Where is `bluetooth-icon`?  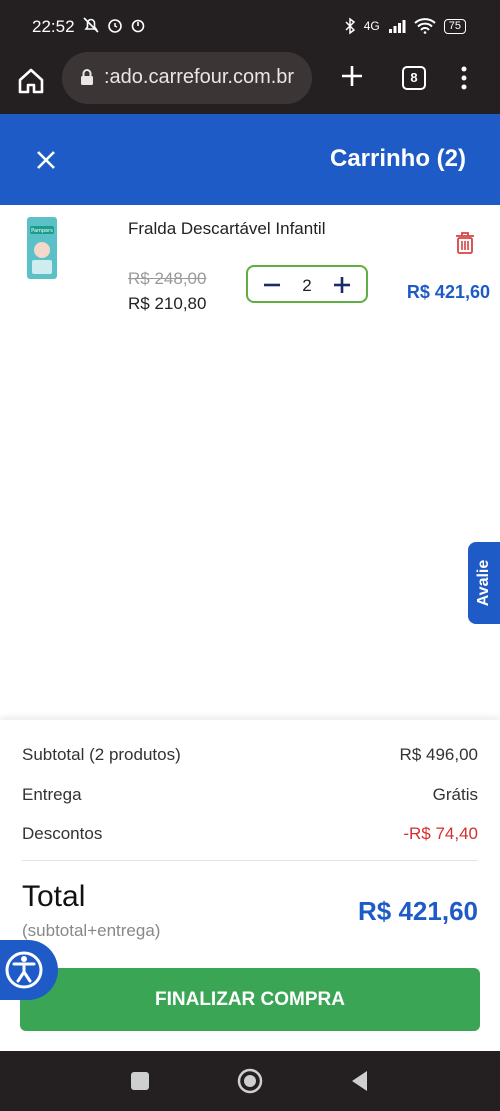
bluetooth-icon is located at coordinates (350, 26).